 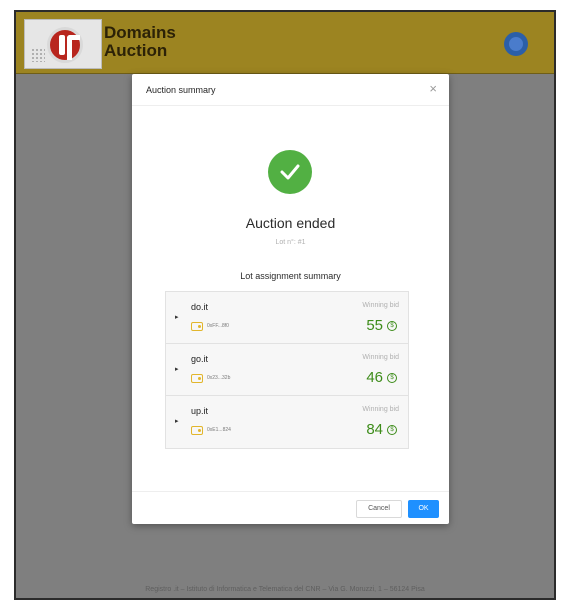 What do you see at coordinates (290, 276) in the screenshot?
I see `section-title: Lot assignment summary` at bounding box center [290, 276].